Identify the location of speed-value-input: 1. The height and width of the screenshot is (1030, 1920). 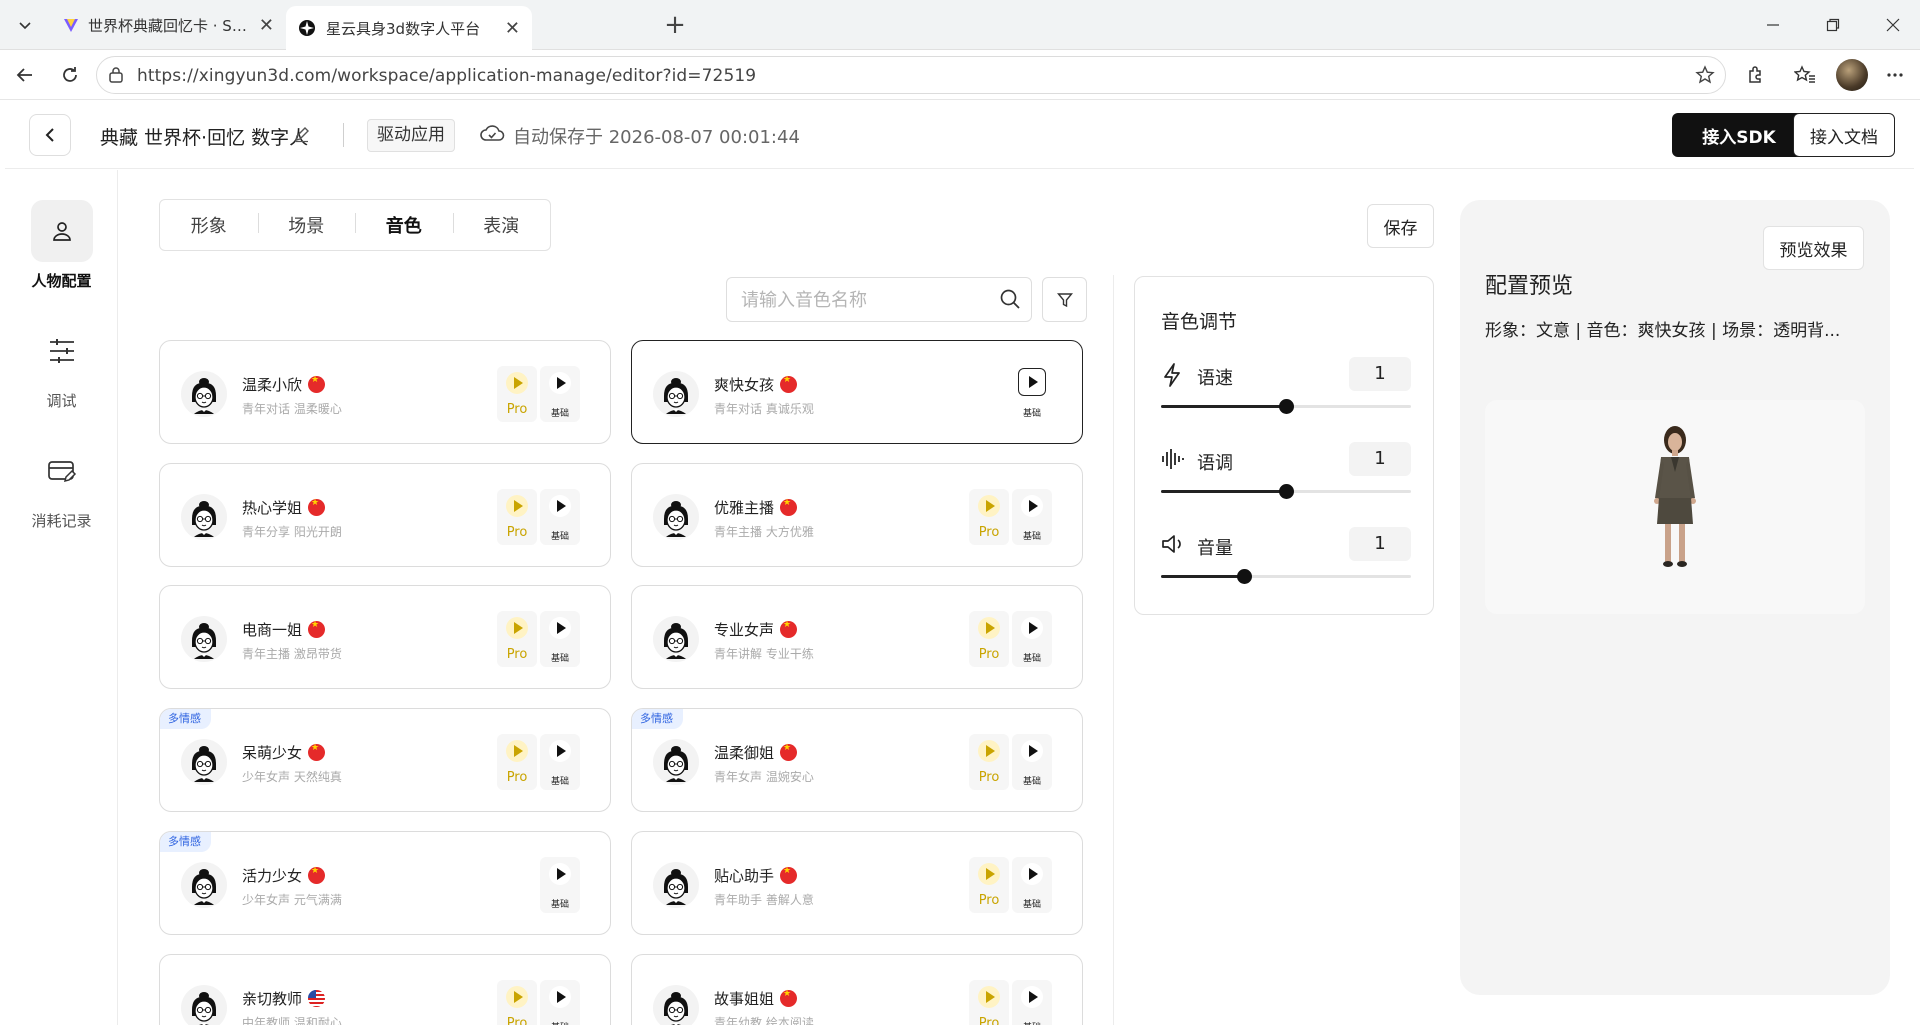
(1380, 374).